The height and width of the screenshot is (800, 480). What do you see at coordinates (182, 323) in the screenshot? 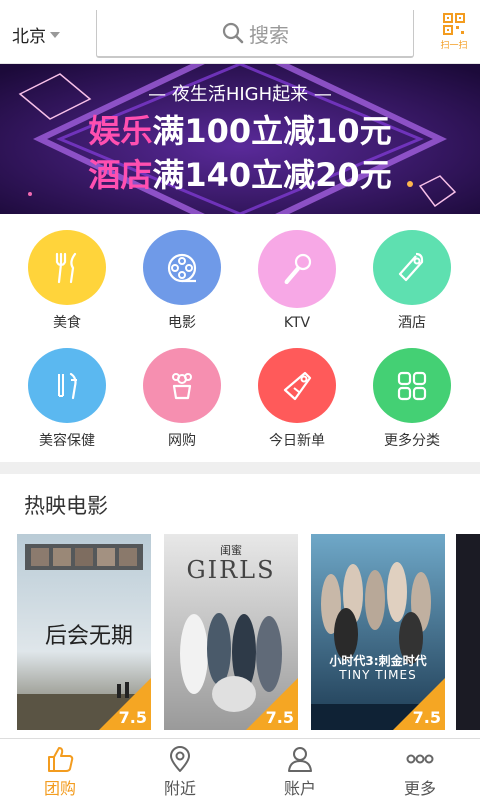
I see `category-label: 电影` at bounding box center [182, 323].